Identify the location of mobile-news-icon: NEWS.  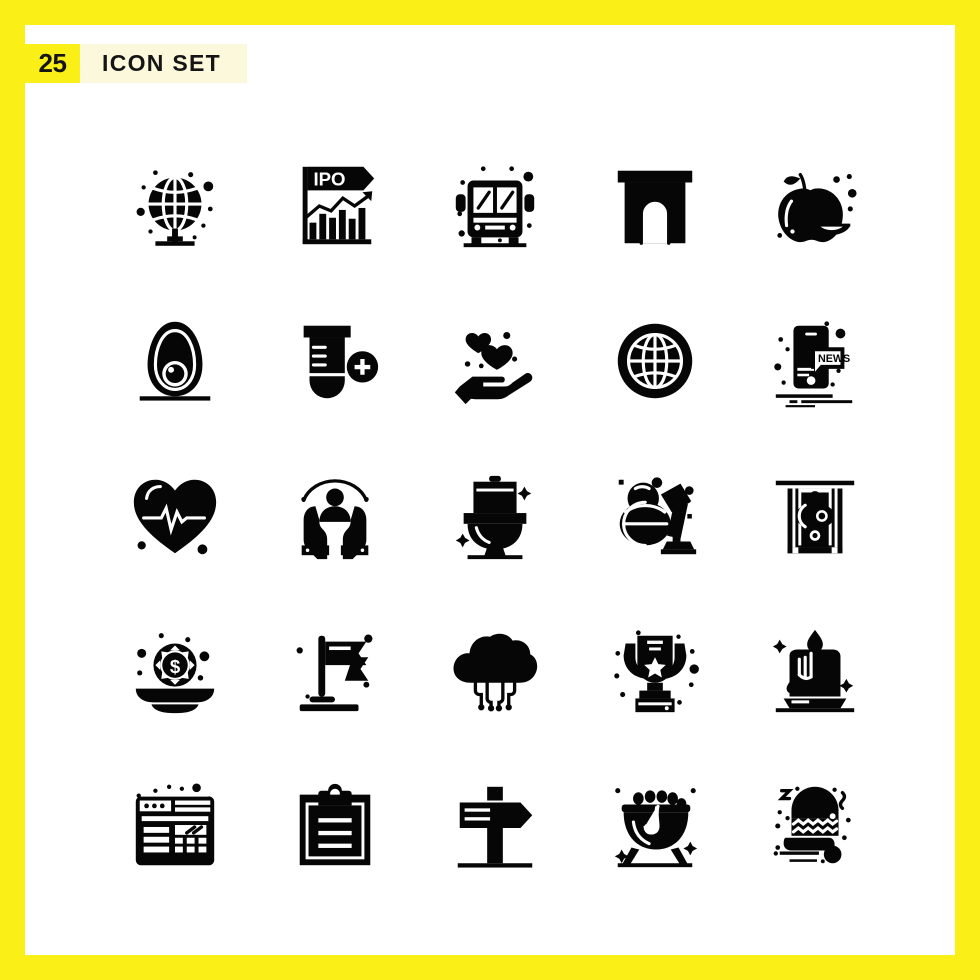
(813, 363).